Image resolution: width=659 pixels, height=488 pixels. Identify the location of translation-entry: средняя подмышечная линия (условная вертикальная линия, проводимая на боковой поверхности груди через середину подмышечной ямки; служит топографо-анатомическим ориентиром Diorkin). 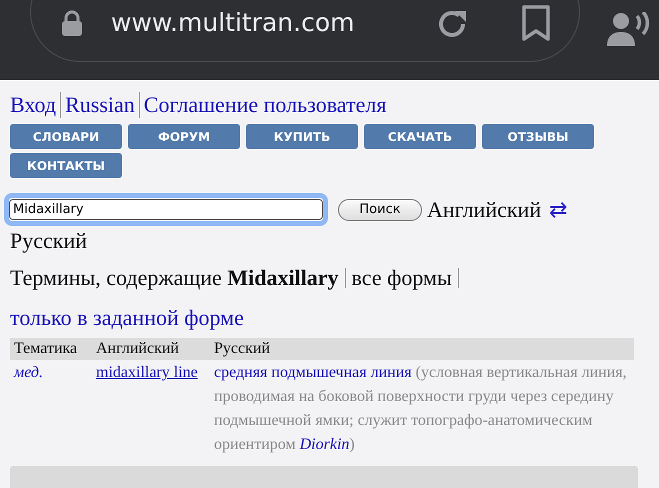
(420, 408).